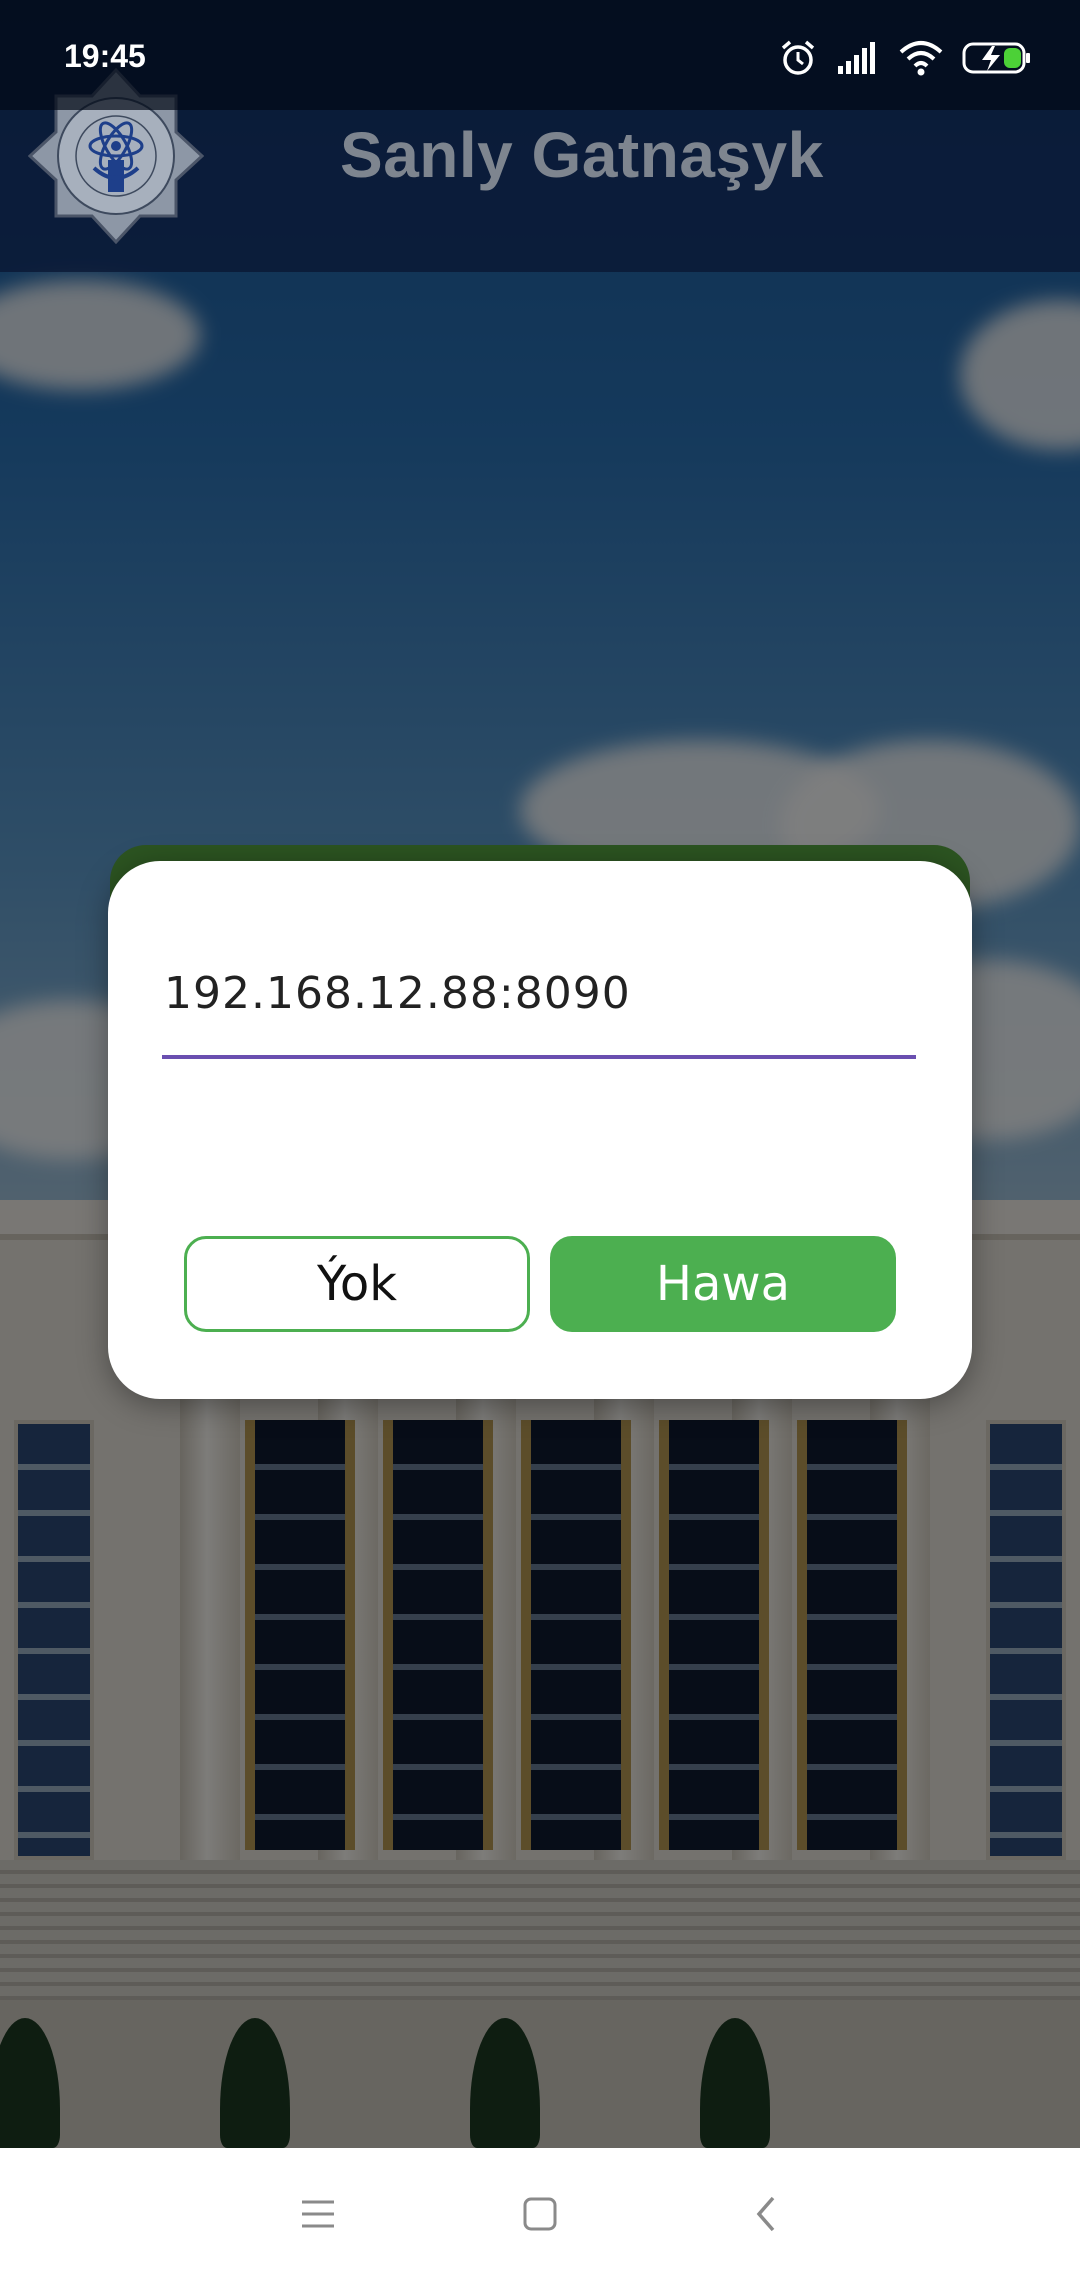  Describe the element at coordinates (539, 993) in the screenshot. I see `server-address-input` at that location.